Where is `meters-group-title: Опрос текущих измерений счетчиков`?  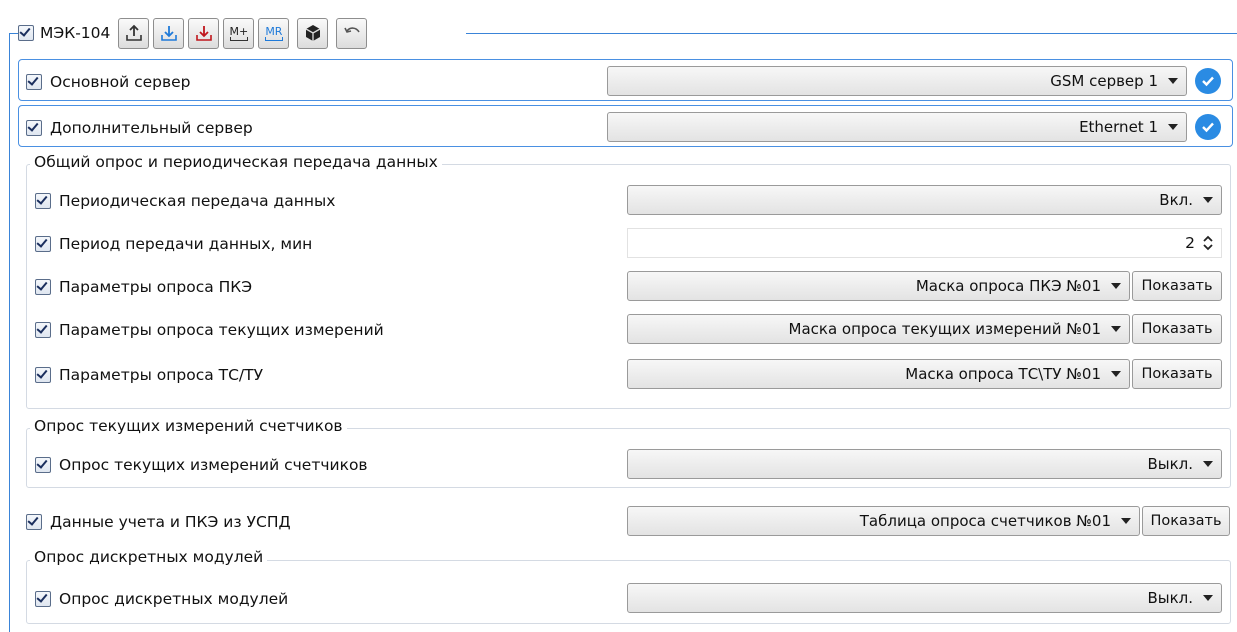
meters-group-title: Опрос текущих измерений счетчиков is located at coordinates (188, 426).